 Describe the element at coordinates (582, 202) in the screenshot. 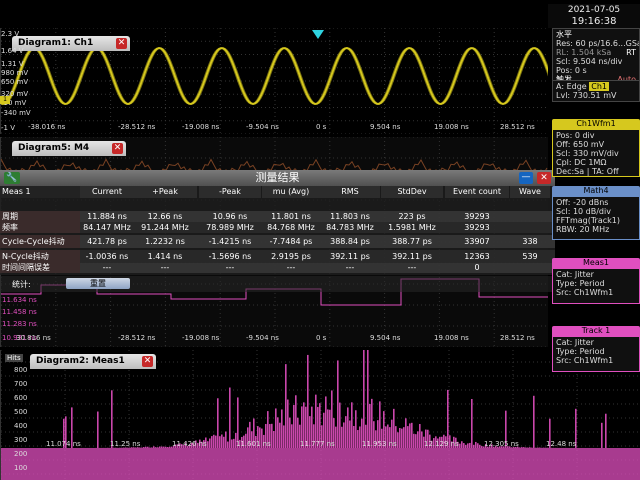

I see `math4-info-line: Off: -20 dBns` at that location.